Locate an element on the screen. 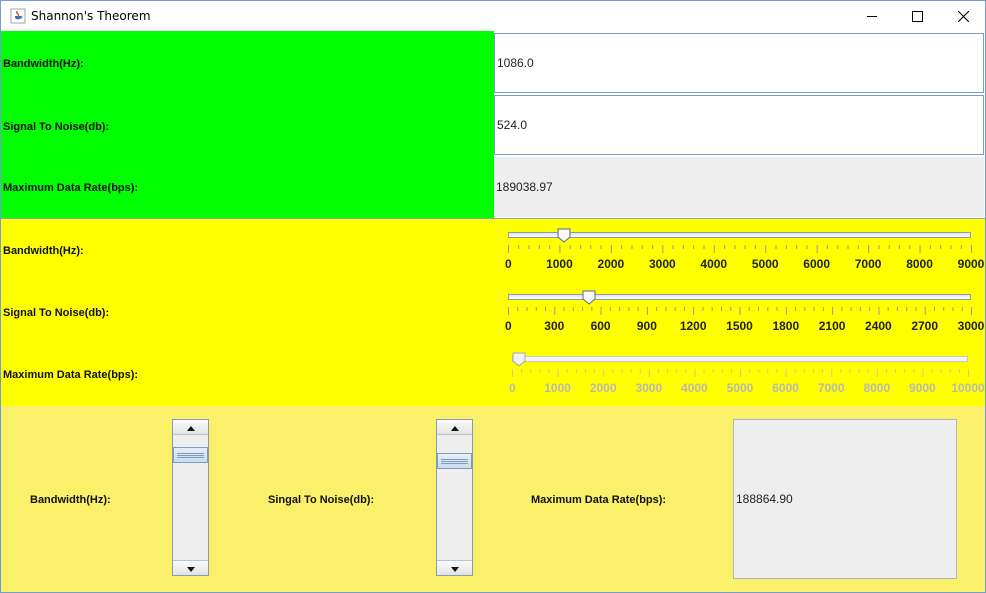 This screenshot has height=593, width=986. bandwidth-scrollbar is located at coordinates (190, 497).